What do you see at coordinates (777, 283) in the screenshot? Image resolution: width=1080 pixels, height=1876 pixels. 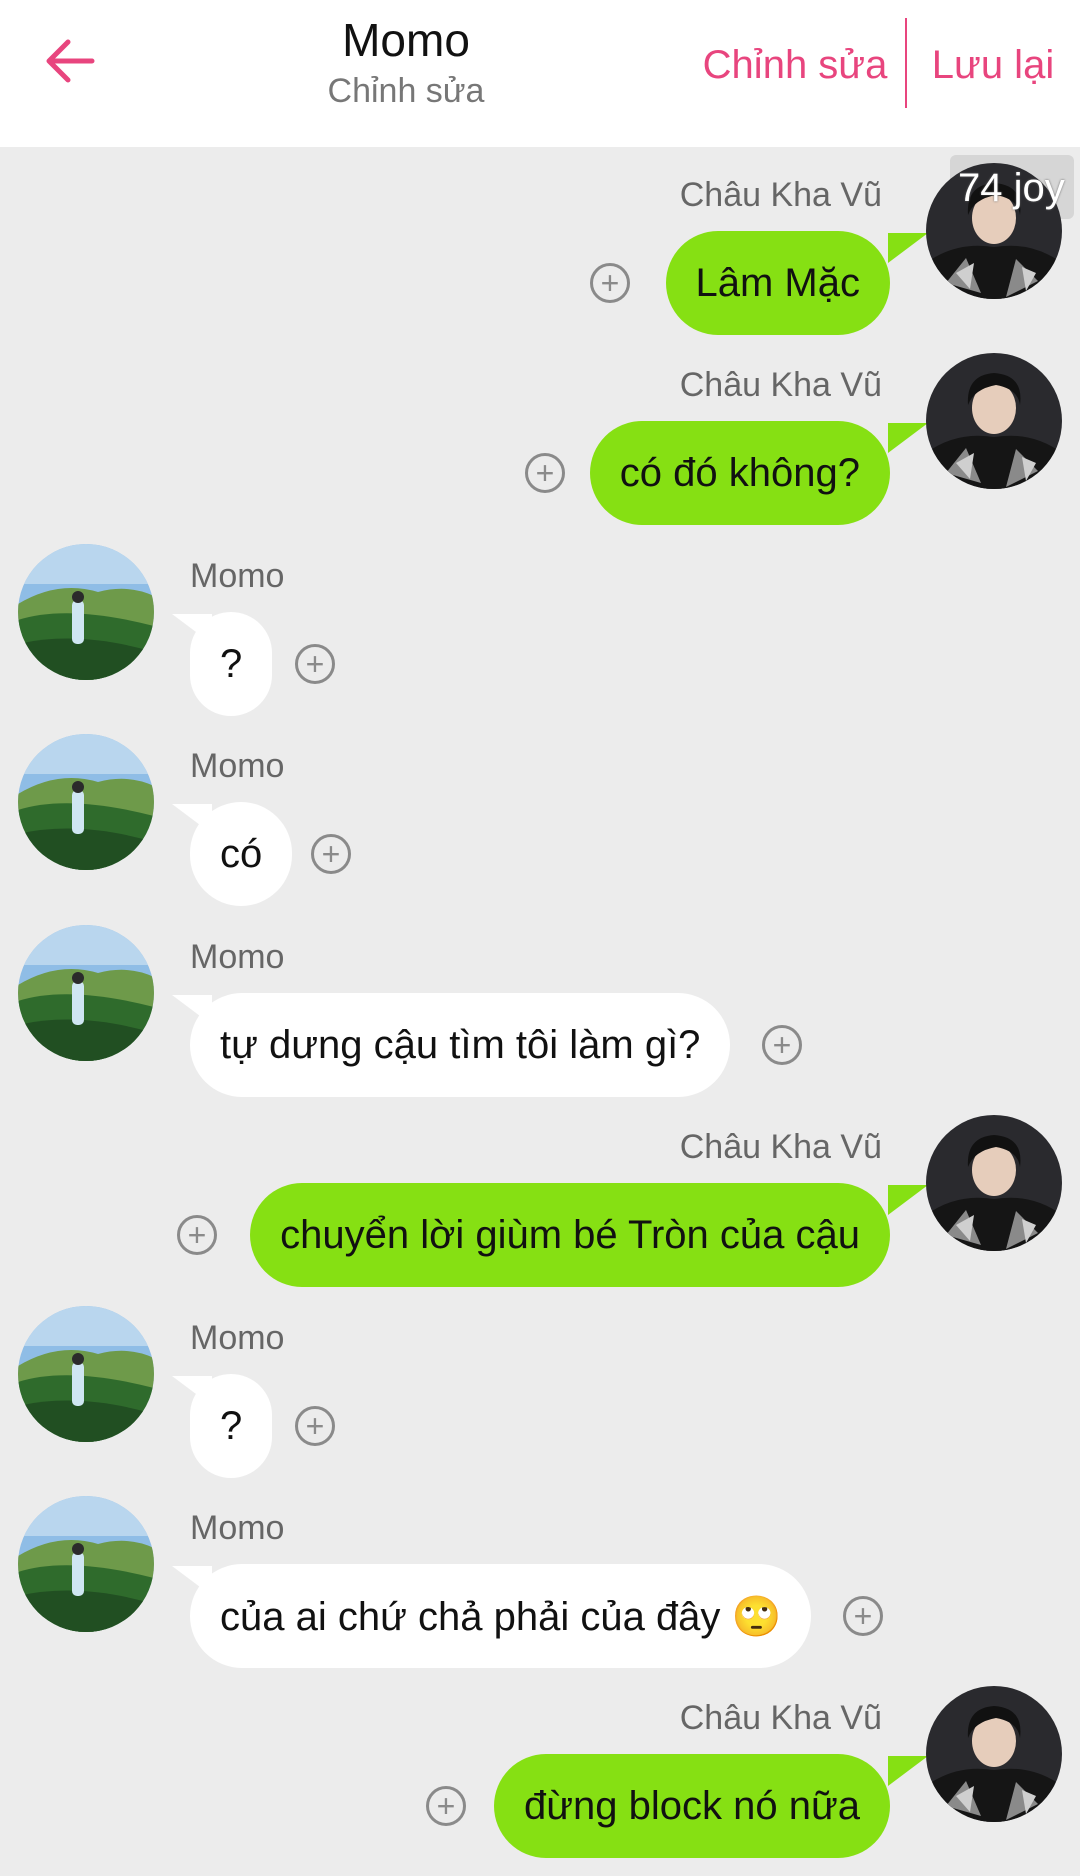 I see `message-bubble: Lâm Mặc` at bounding box center [777, 283].